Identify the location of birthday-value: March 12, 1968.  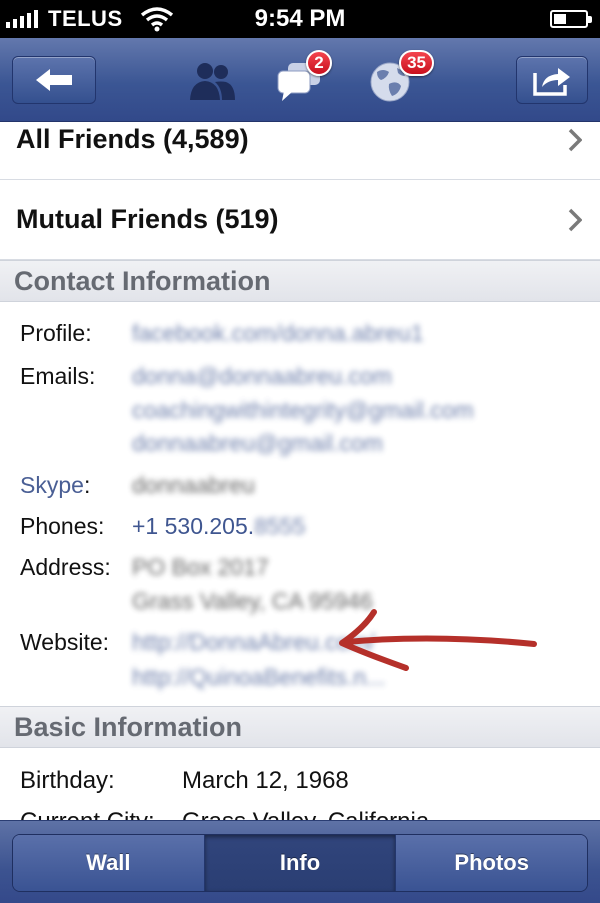
(265, 780).